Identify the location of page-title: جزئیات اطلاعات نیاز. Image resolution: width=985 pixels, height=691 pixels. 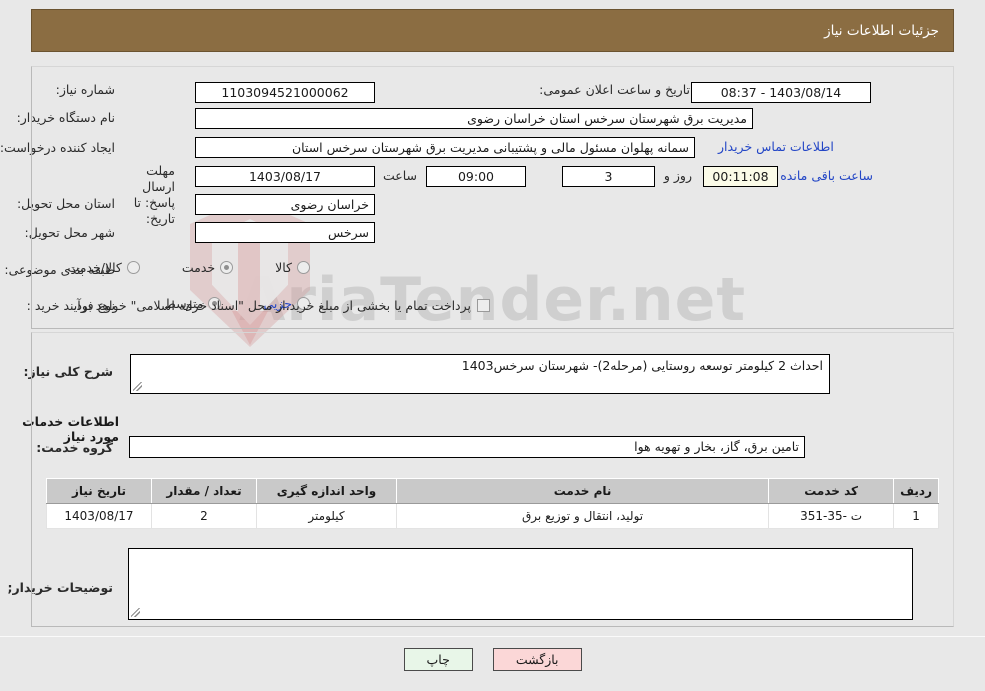
(881, 30).